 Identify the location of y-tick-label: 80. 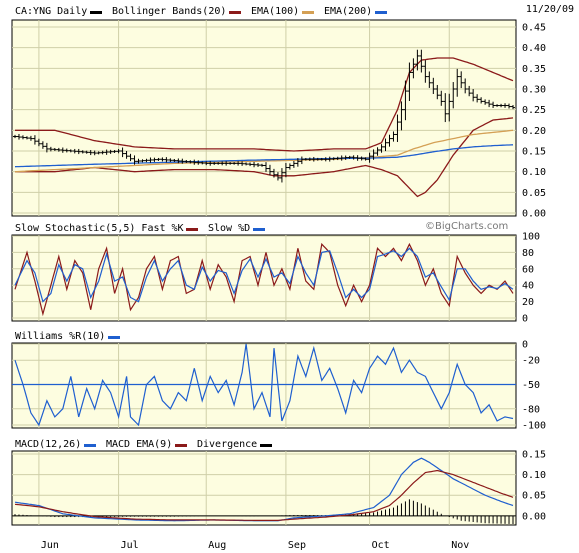
(528, 253).